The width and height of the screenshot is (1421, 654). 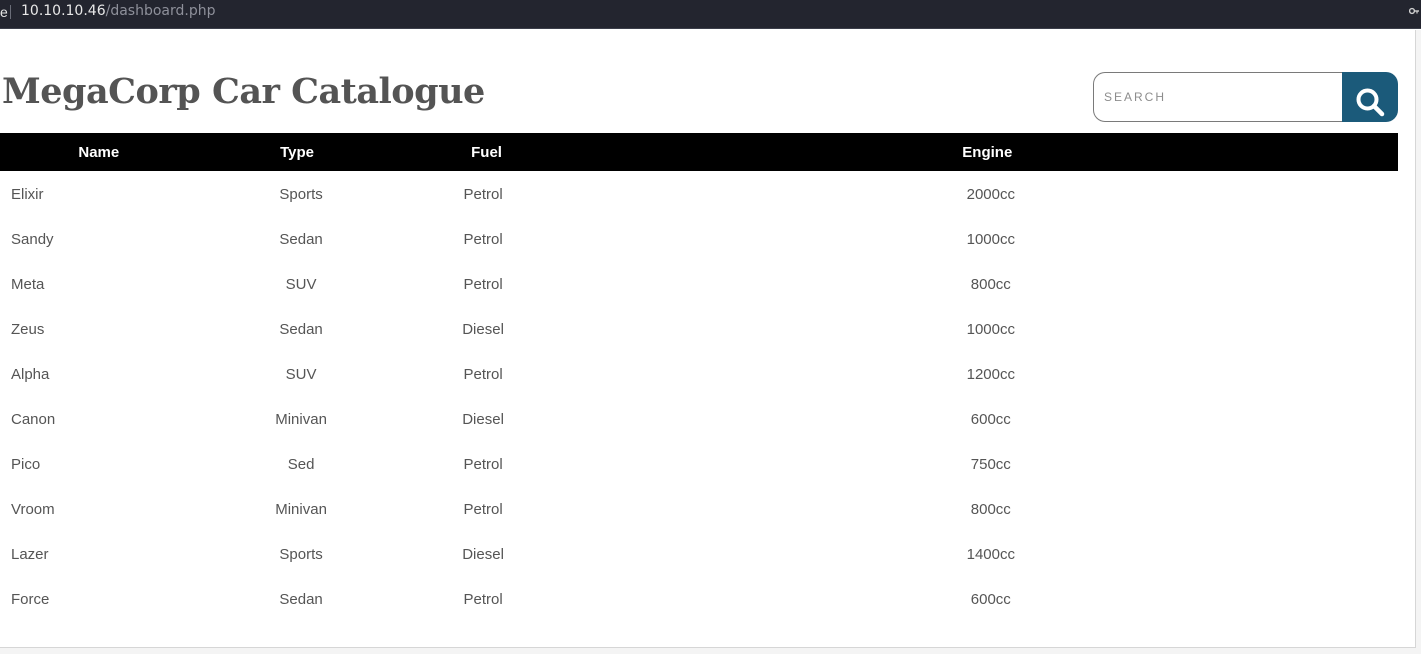 I want to click on window-bottom-edge, so click(x=710, y=651).